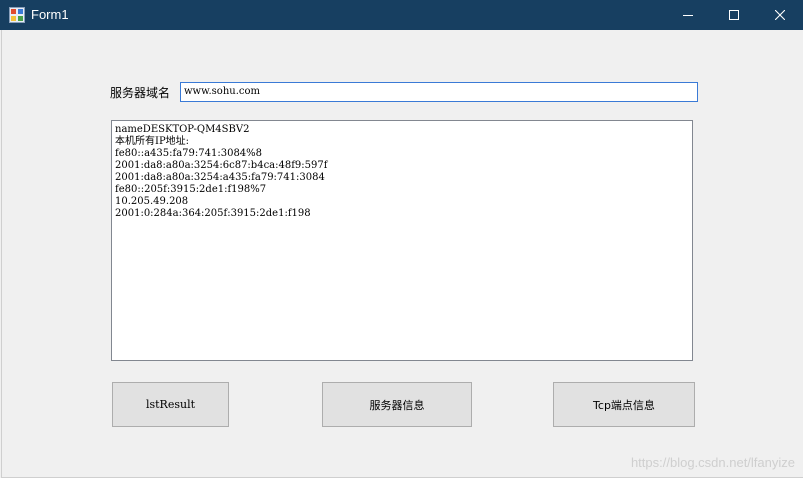 The image size is (803, 478). Describe the element at coordinates (712, 462) in the screenshot. I see `watermark: https://blog.csdn.net/lfanyize` at that location.